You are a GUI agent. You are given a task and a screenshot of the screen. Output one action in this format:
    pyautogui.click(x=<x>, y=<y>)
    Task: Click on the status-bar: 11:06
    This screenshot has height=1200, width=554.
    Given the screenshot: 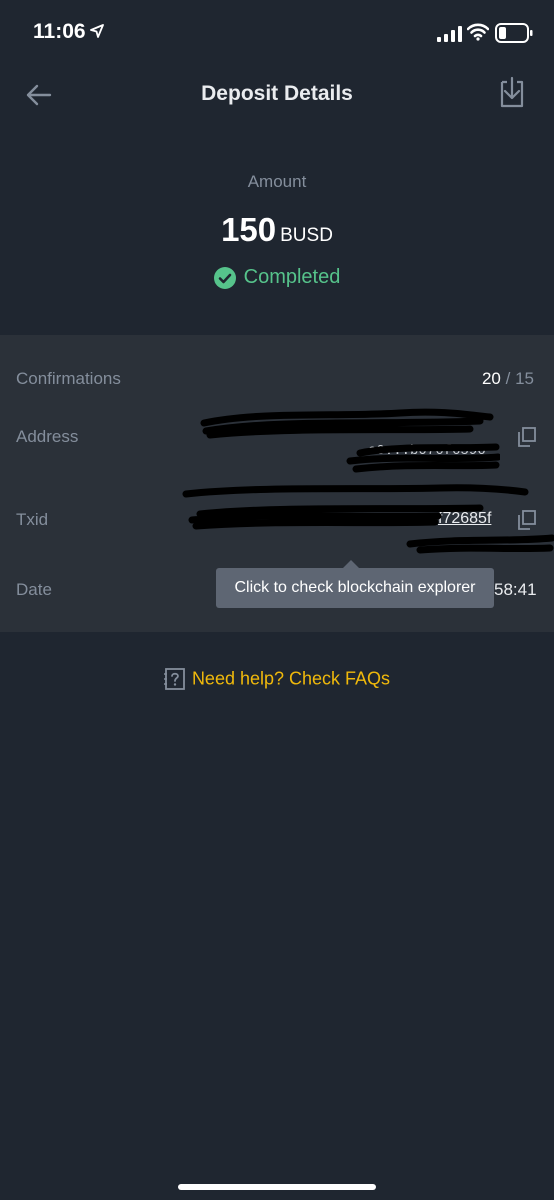 What is the action you would take?
    pyautogui.click(x=277, y=31)
    